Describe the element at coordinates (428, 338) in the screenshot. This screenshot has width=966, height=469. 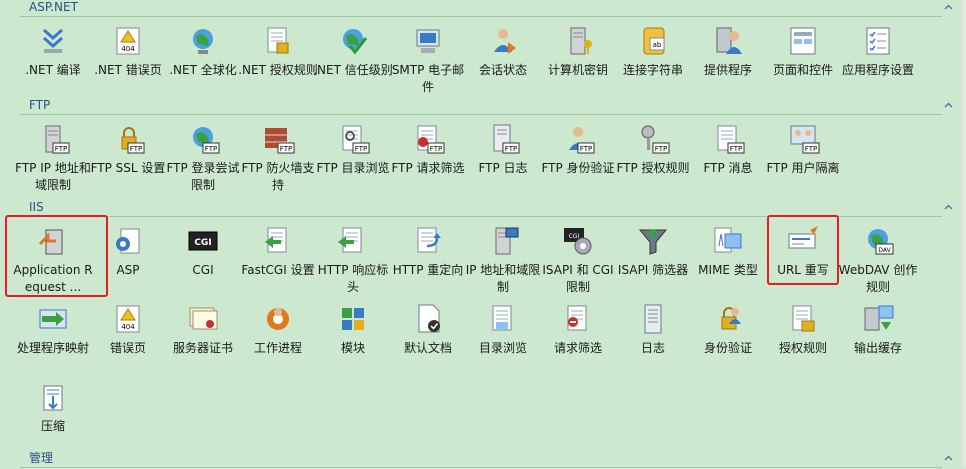
I see `feature-item: 默认文档` at that location.